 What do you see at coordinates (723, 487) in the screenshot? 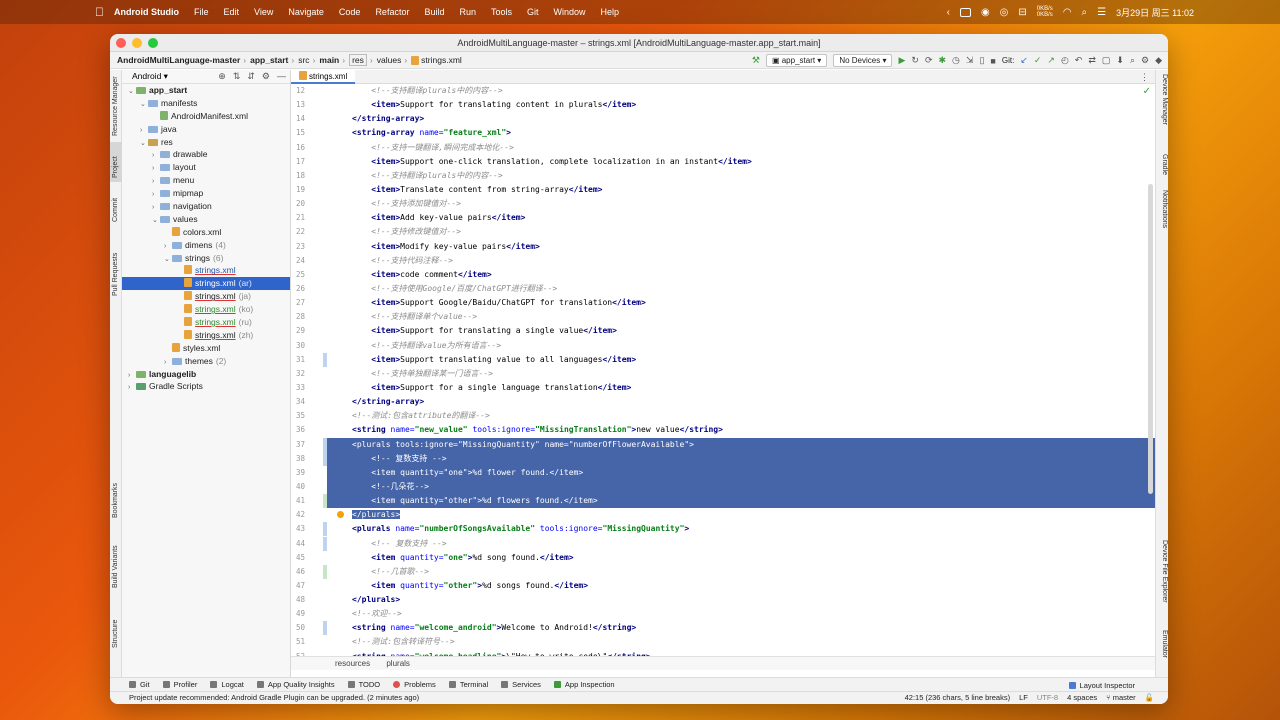
I see `code-line: 40 <!--几朵花-->` at bounding box center [723, 487].